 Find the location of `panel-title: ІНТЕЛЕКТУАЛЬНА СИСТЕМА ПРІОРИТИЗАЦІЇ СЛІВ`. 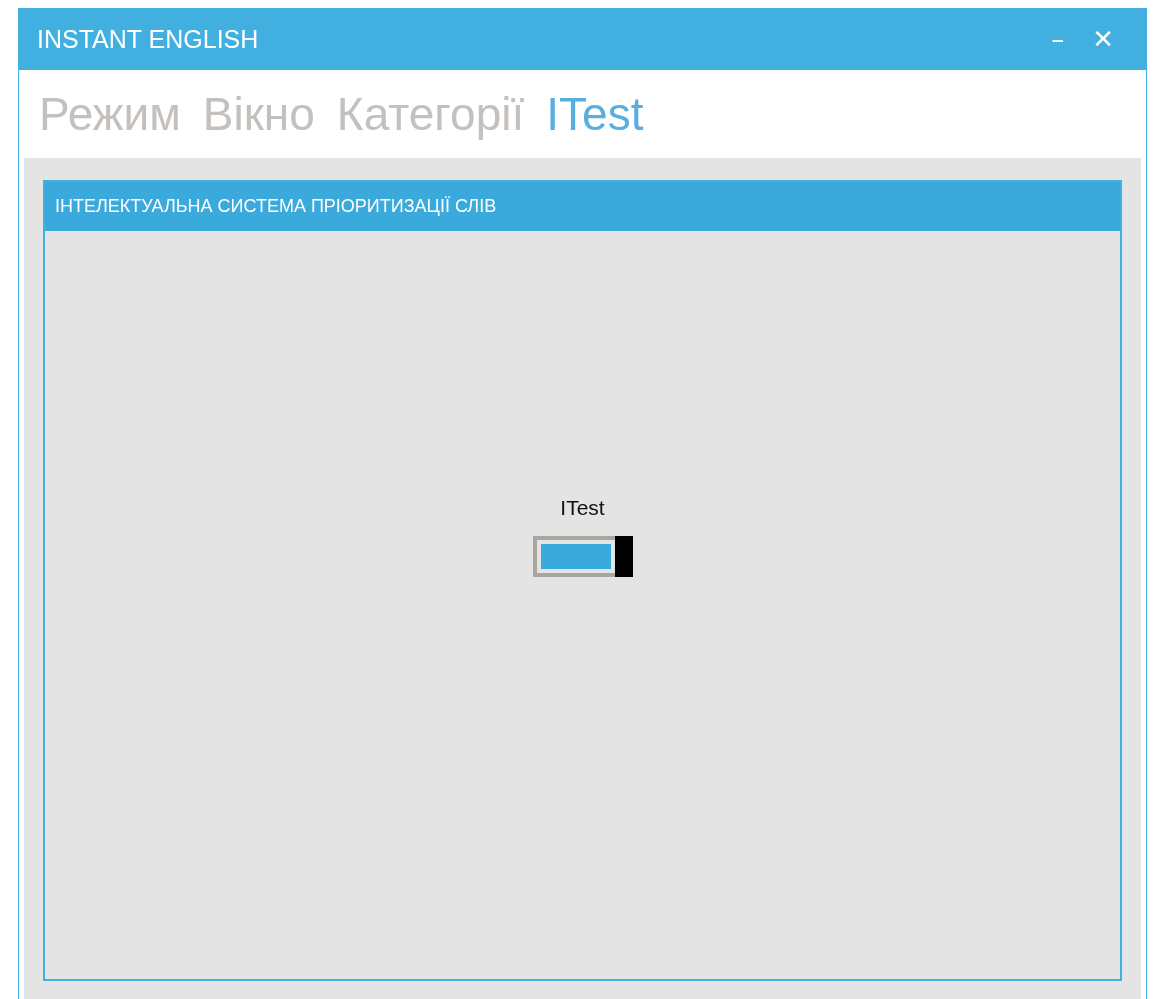

panel-title: ІНТЕЛЕКТУАЛЬНА СИСТЕМА ПРІОРИТИЗАЦІЇ СЛІВ is located at coordinates (582, 206).